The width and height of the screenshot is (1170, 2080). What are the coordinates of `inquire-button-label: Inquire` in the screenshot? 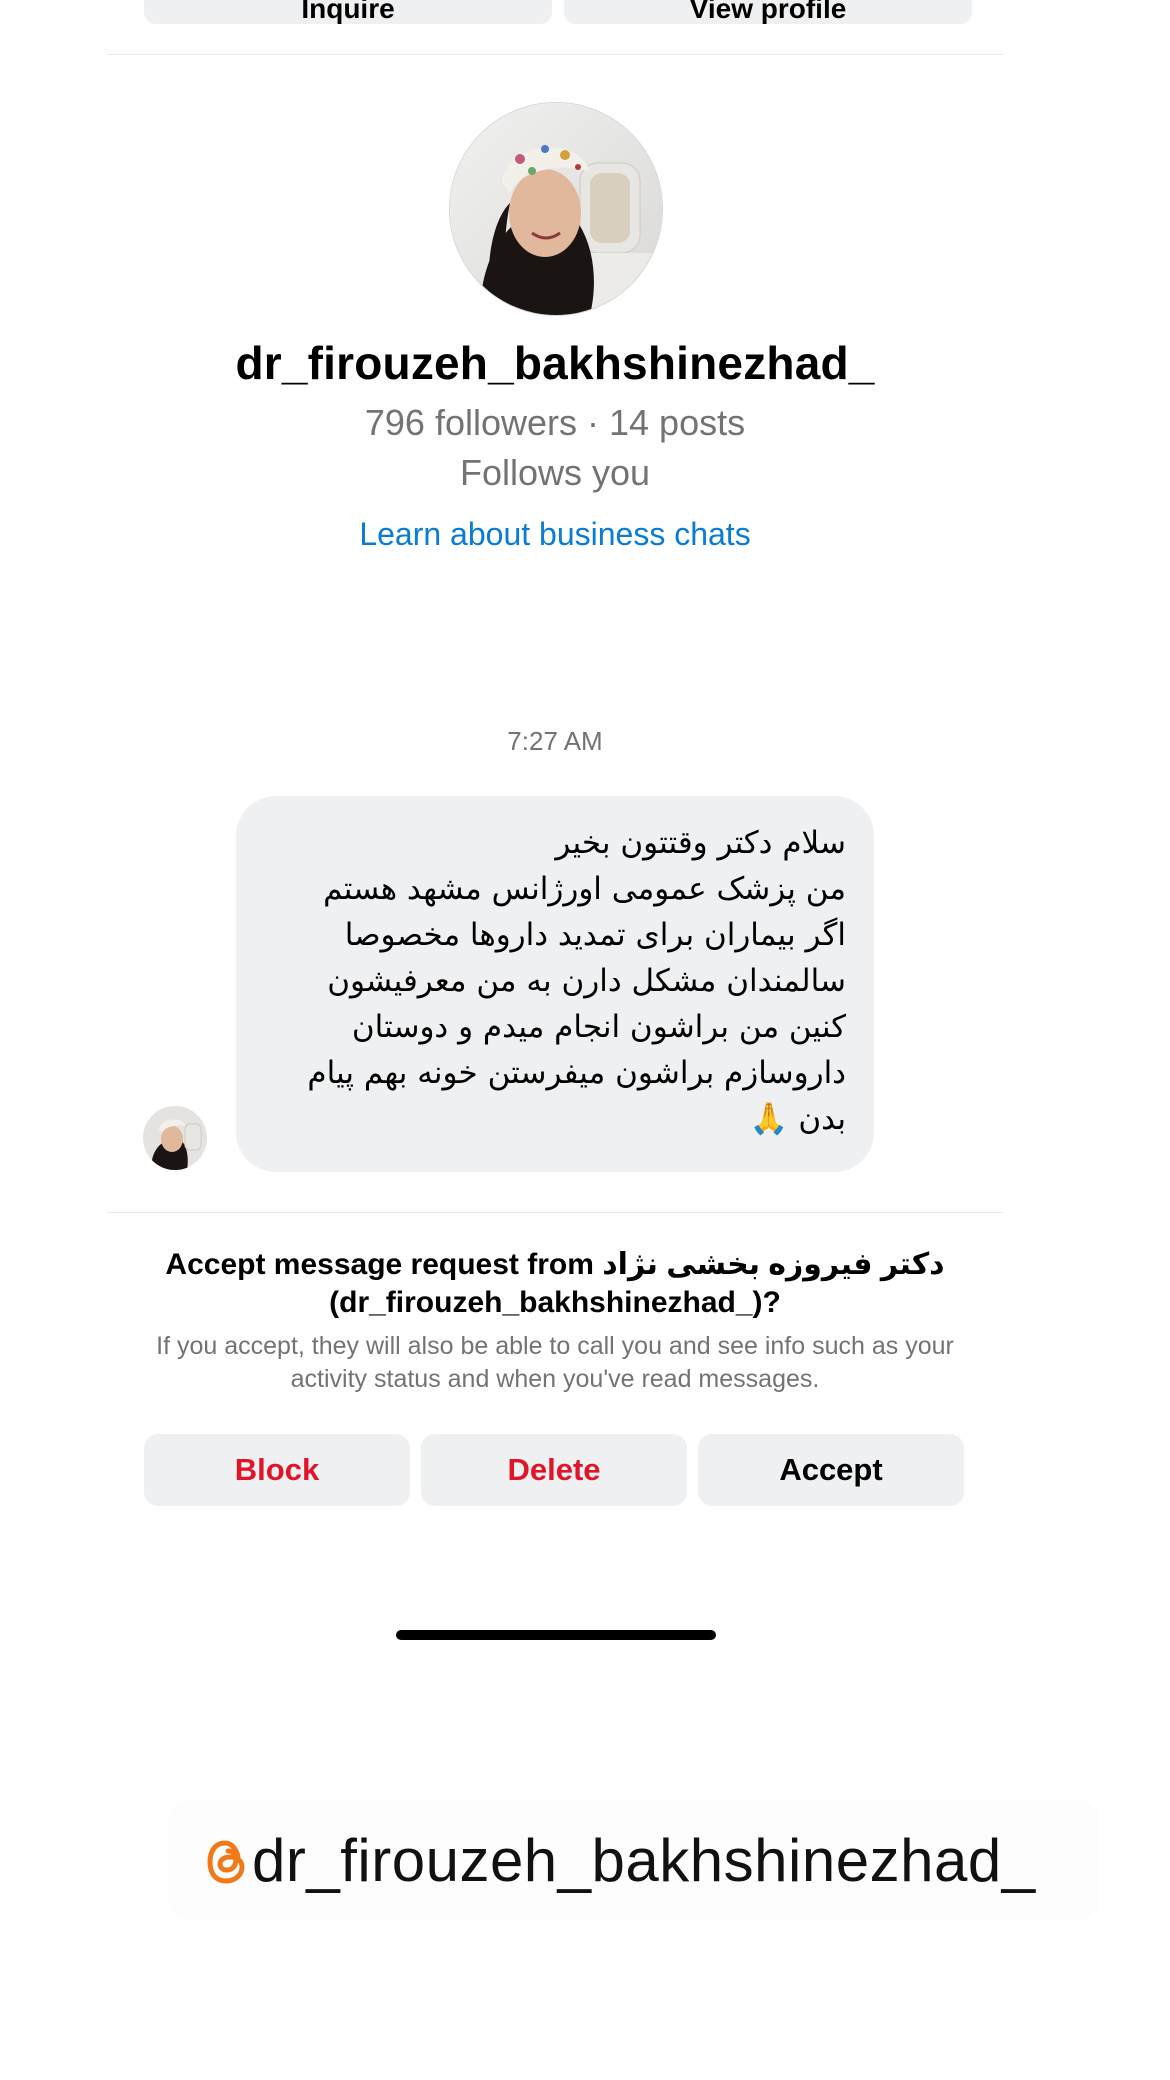 It's located at (348, 12).